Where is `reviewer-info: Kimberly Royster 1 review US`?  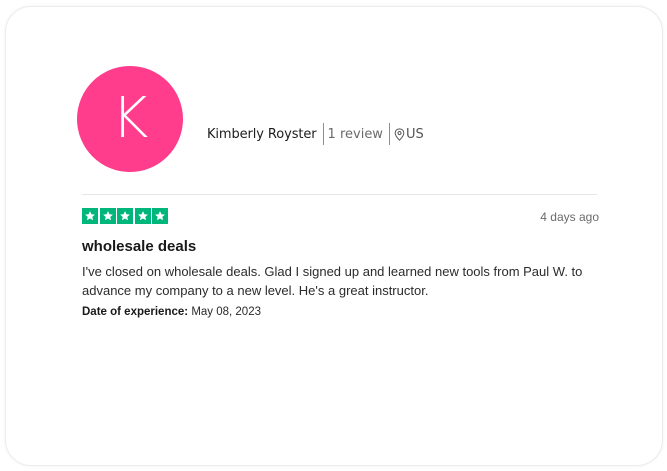 reviewer-info: Kimberly Royster 1 review US is located at coordinates (315, 134).